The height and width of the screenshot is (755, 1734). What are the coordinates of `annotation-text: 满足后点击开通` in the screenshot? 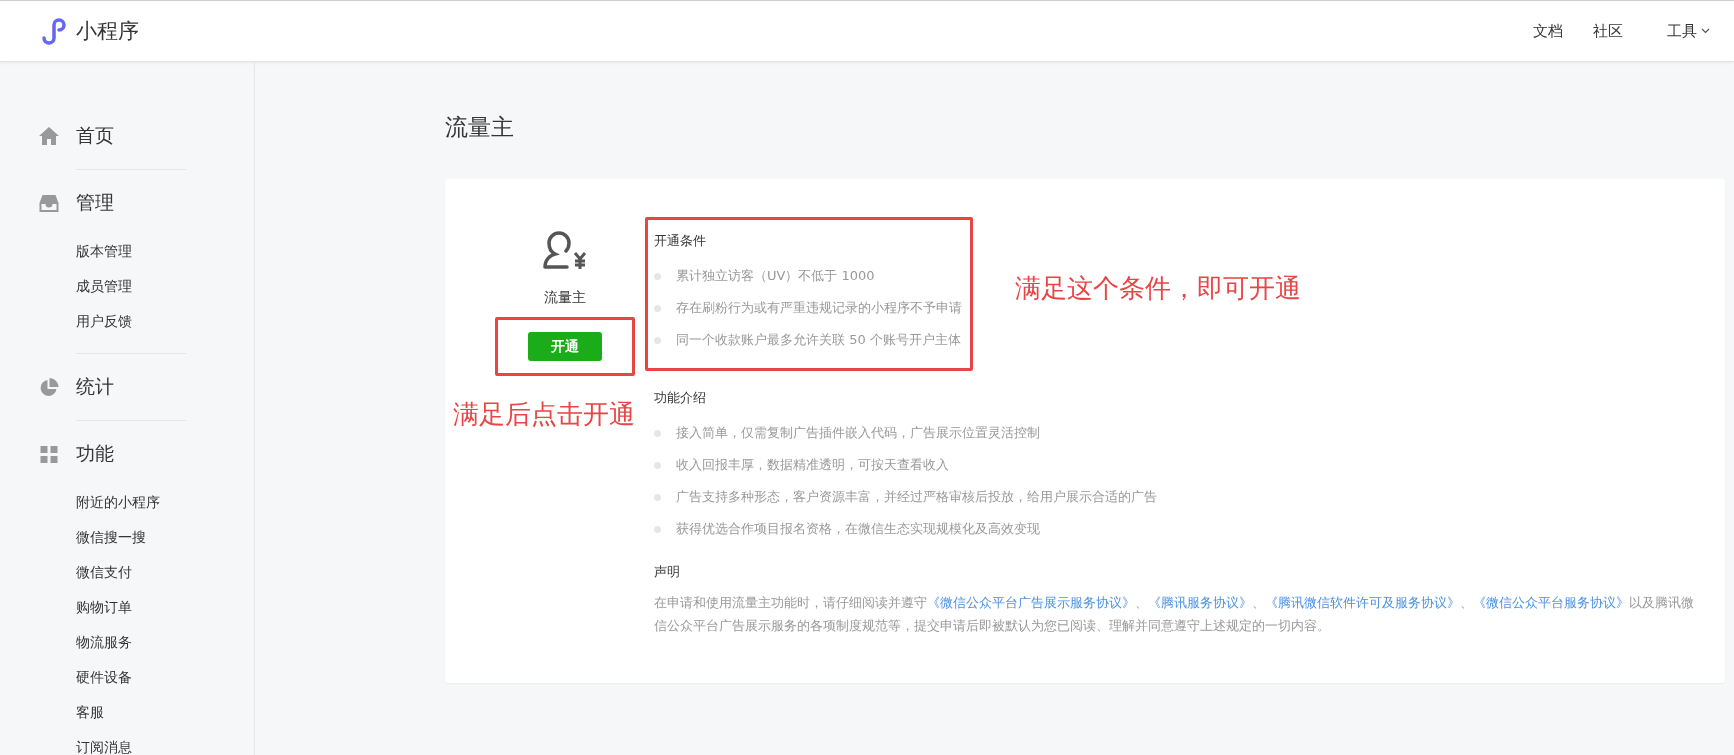 It's located at (544, 414).